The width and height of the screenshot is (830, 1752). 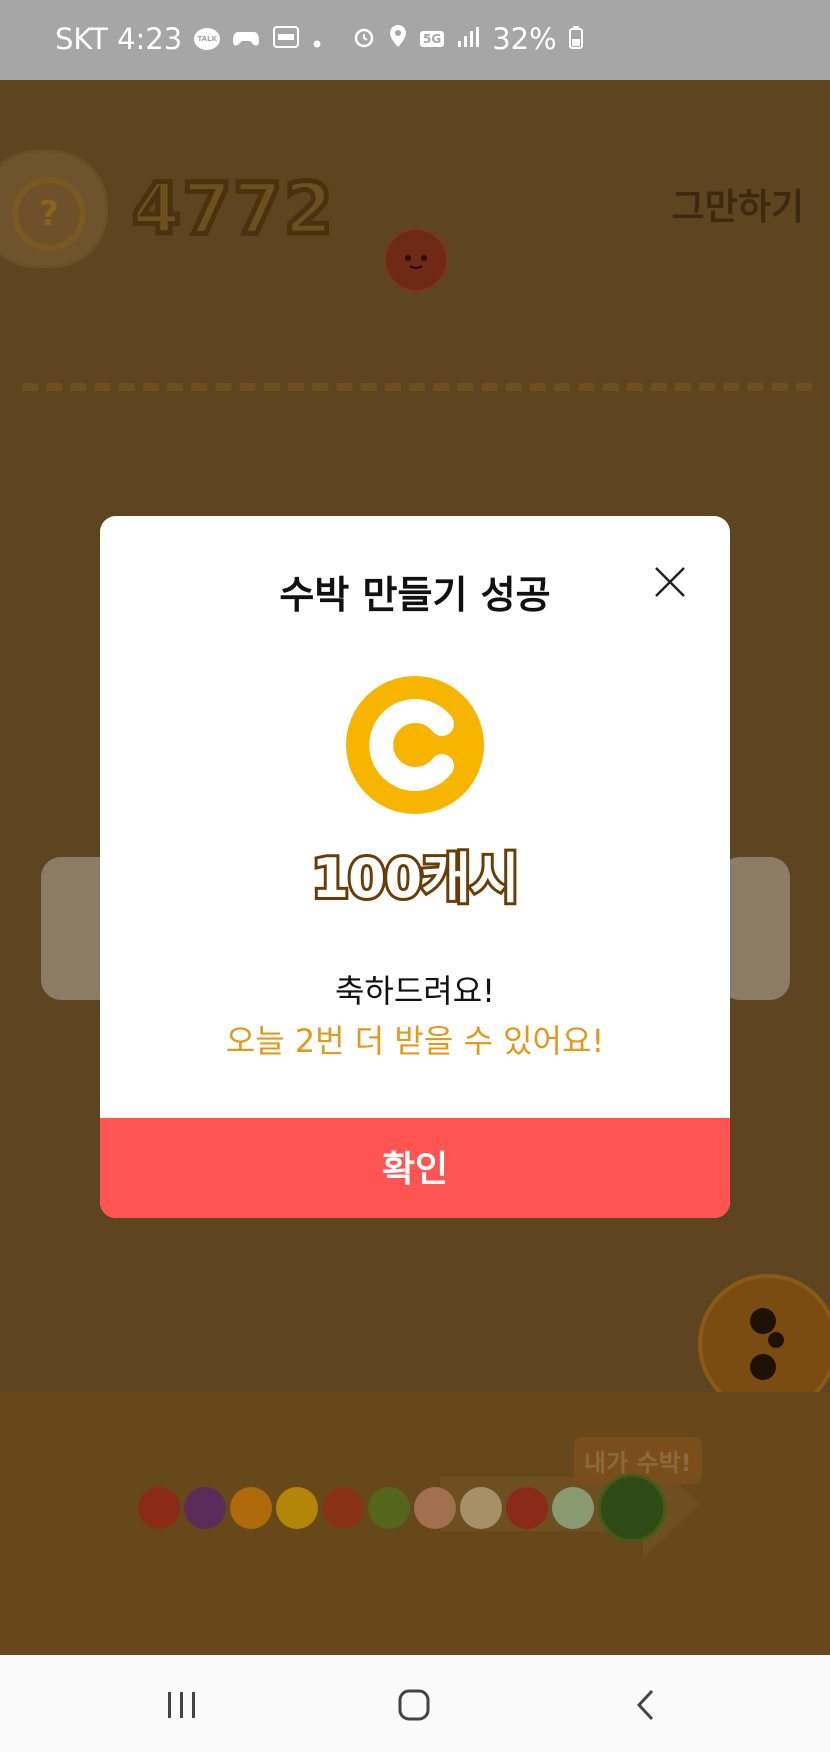 What do you see at coordinates (119, 39) in the screenshot?
I see `carrier-time: SKT 4:23` at bounding box center [119, 39].